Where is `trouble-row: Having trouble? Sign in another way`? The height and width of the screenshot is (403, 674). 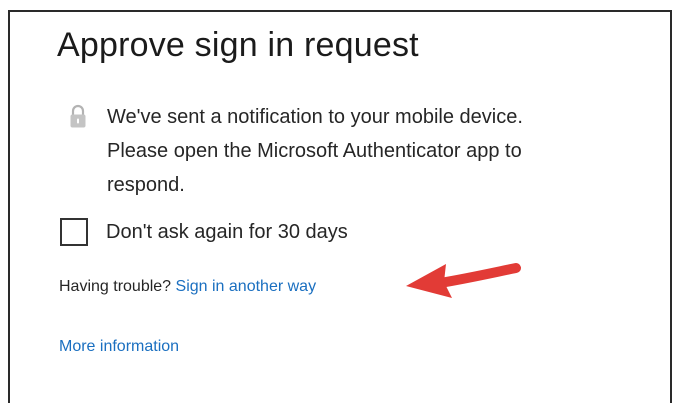
trouble-row: Having trouble? Sign in another way is located at coordinates (187, 287).